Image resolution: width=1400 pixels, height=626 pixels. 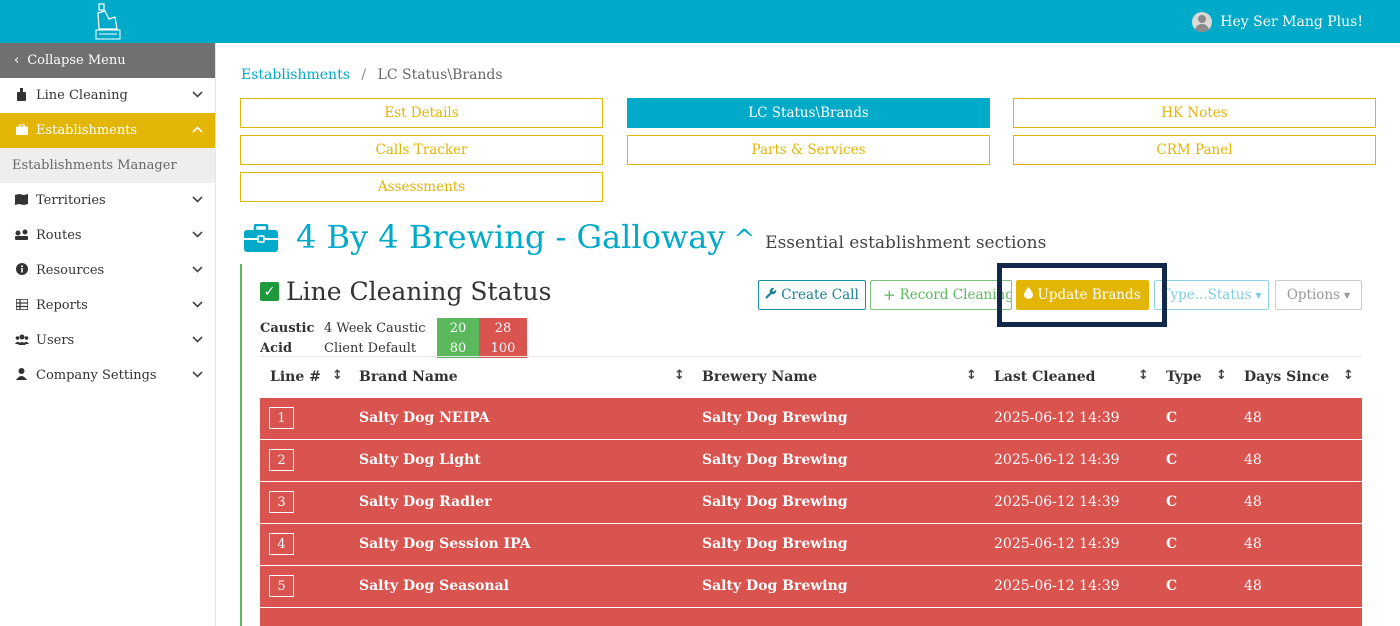 What do you see at coordinates (511, 237) in the screenshot?
I see `establishment-name: 4 By 4 Brewing - Galloway` at bounding box center [511, 237].